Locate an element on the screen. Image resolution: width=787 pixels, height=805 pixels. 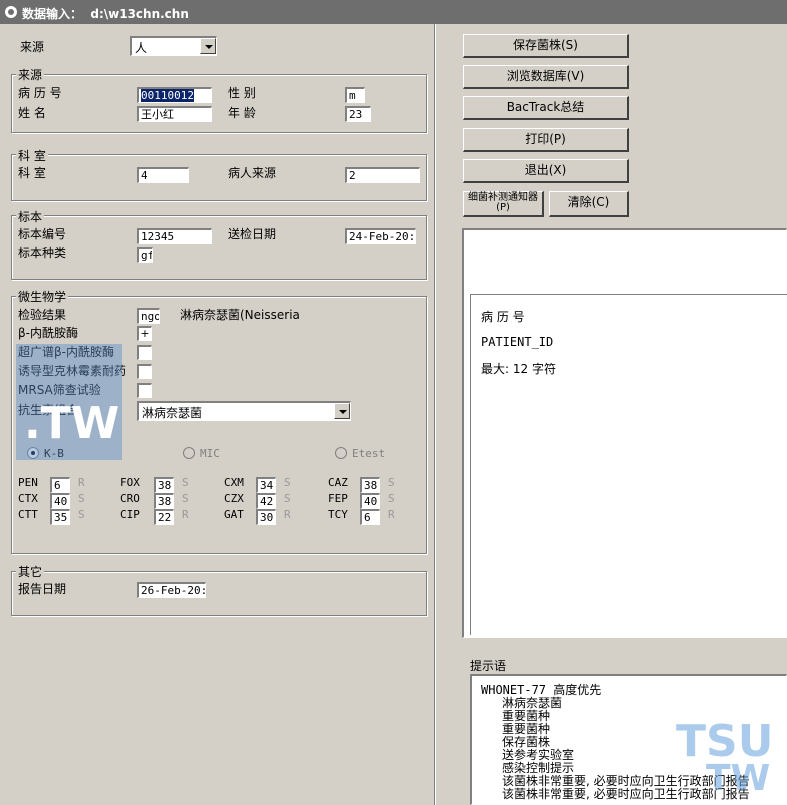
age-input: 23 is located at coordinates (358, 114).